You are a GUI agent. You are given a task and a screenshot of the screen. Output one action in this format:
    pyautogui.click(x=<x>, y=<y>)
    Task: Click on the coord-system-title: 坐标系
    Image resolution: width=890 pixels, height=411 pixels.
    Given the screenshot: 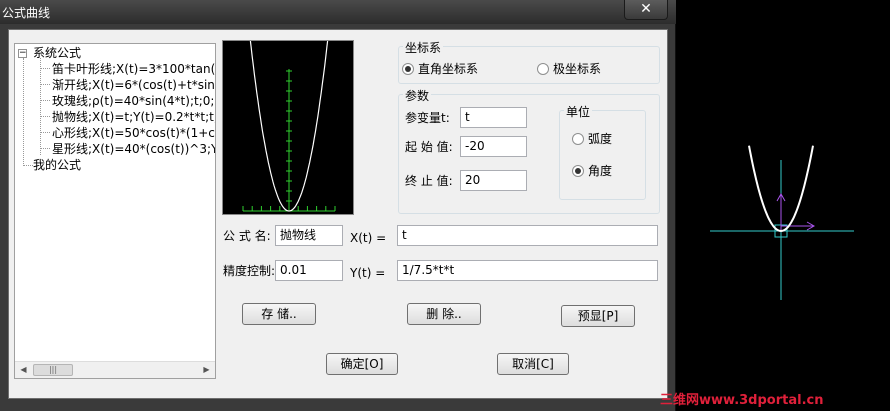 What is the action you would take?
    pyautogui.click(x=423, y=47)
    